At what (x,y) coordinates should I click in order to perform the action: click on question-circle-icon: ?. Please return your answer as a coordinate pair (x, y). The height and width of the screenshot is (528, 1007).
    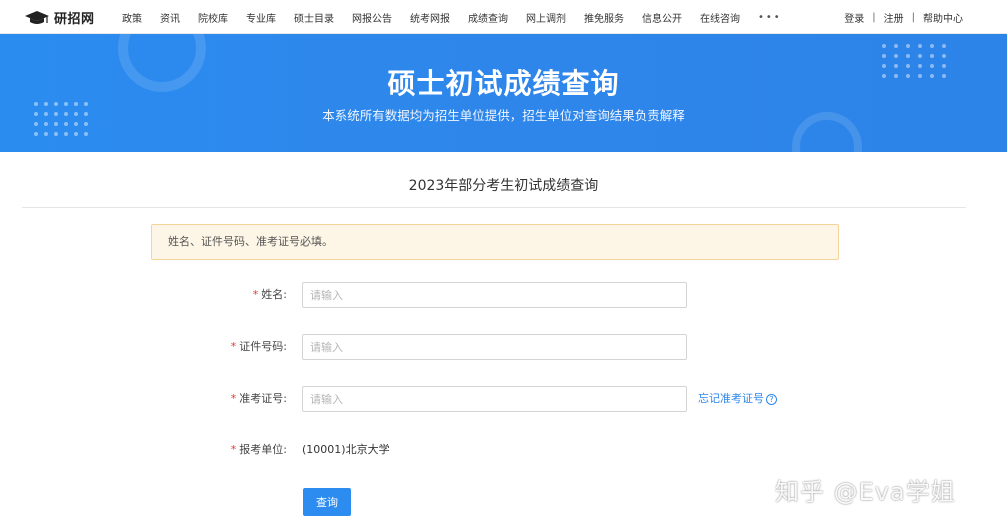
    Looking at the image, I should click on (771, 399).